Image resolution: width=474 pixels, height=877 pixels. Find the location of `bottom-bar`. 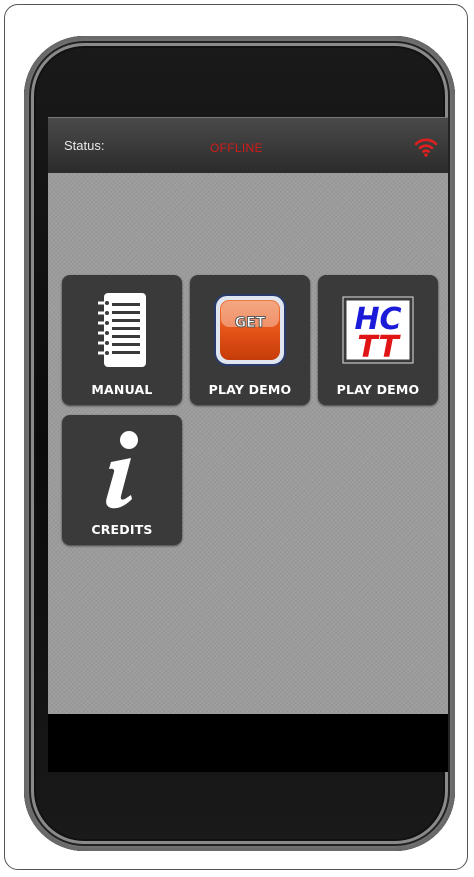

bottom-bar is located at coordinates (248, 743).